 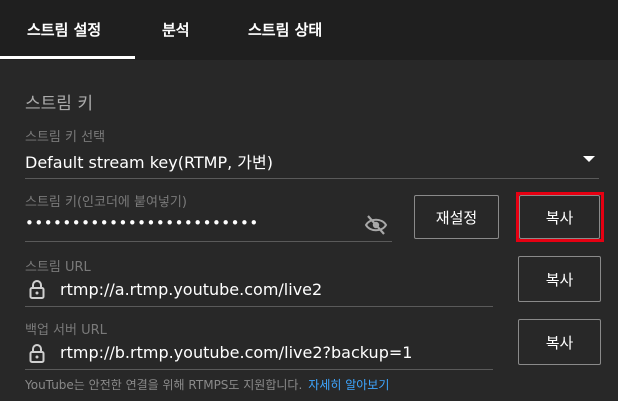 I want to click on select-underline, so click(x=312, y=178).